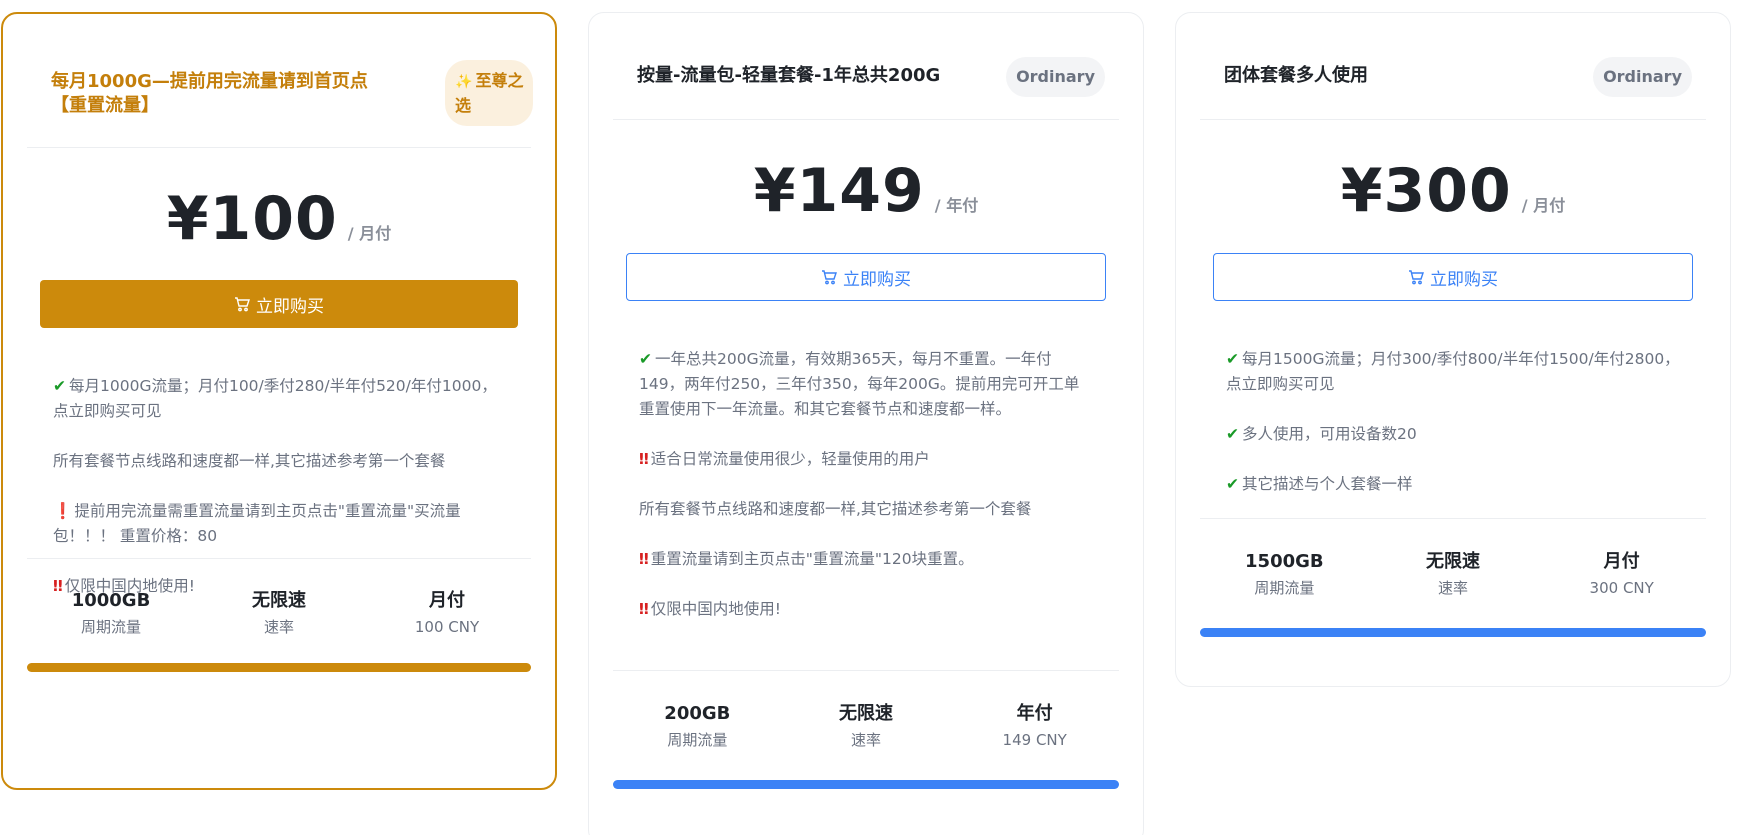 This screenshot has height=835, width=1743. I want to click on feature-item: ✔ 多人使用，可用设备数20, so click(1453, 434).